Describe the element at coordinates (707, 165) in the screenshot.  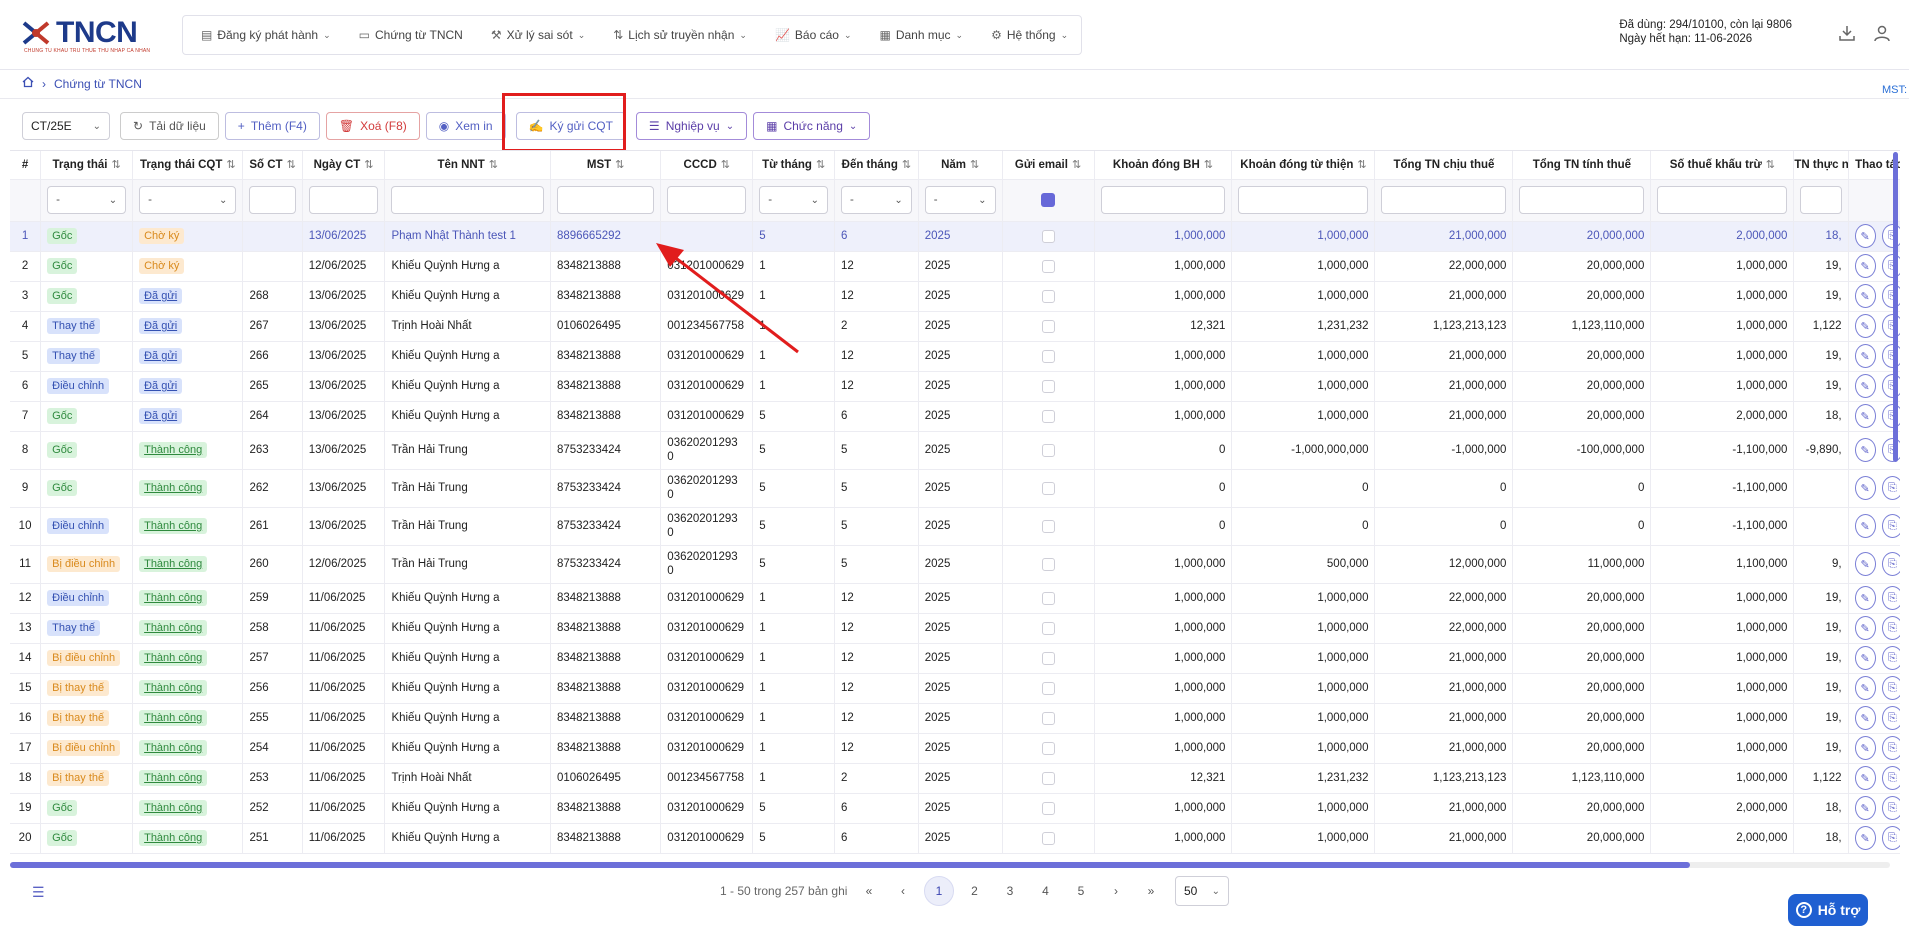
I see `column-header: CCCD ⇅` at that location.